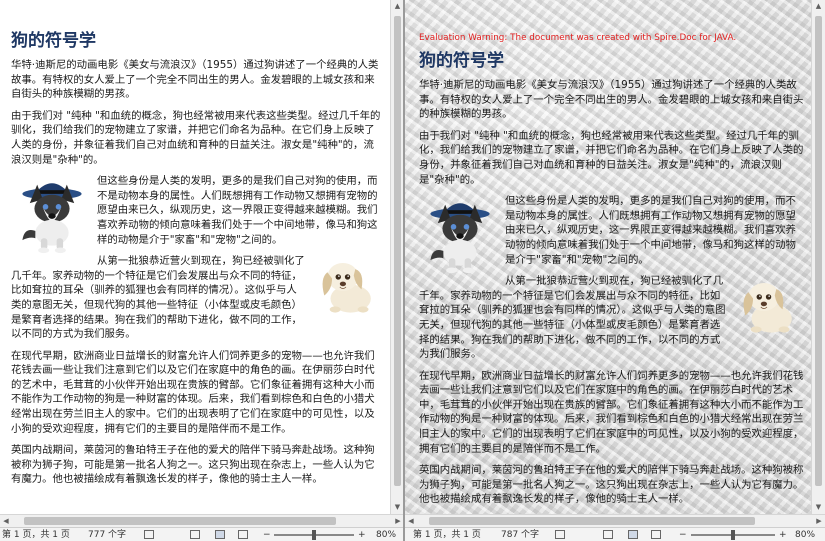 Image resolution: width=825 pixels, height=541 pixels. I want to click on left-status-bar: 第 1 页，共 1 页 777 个字 − + 80%, so click(202, 534).